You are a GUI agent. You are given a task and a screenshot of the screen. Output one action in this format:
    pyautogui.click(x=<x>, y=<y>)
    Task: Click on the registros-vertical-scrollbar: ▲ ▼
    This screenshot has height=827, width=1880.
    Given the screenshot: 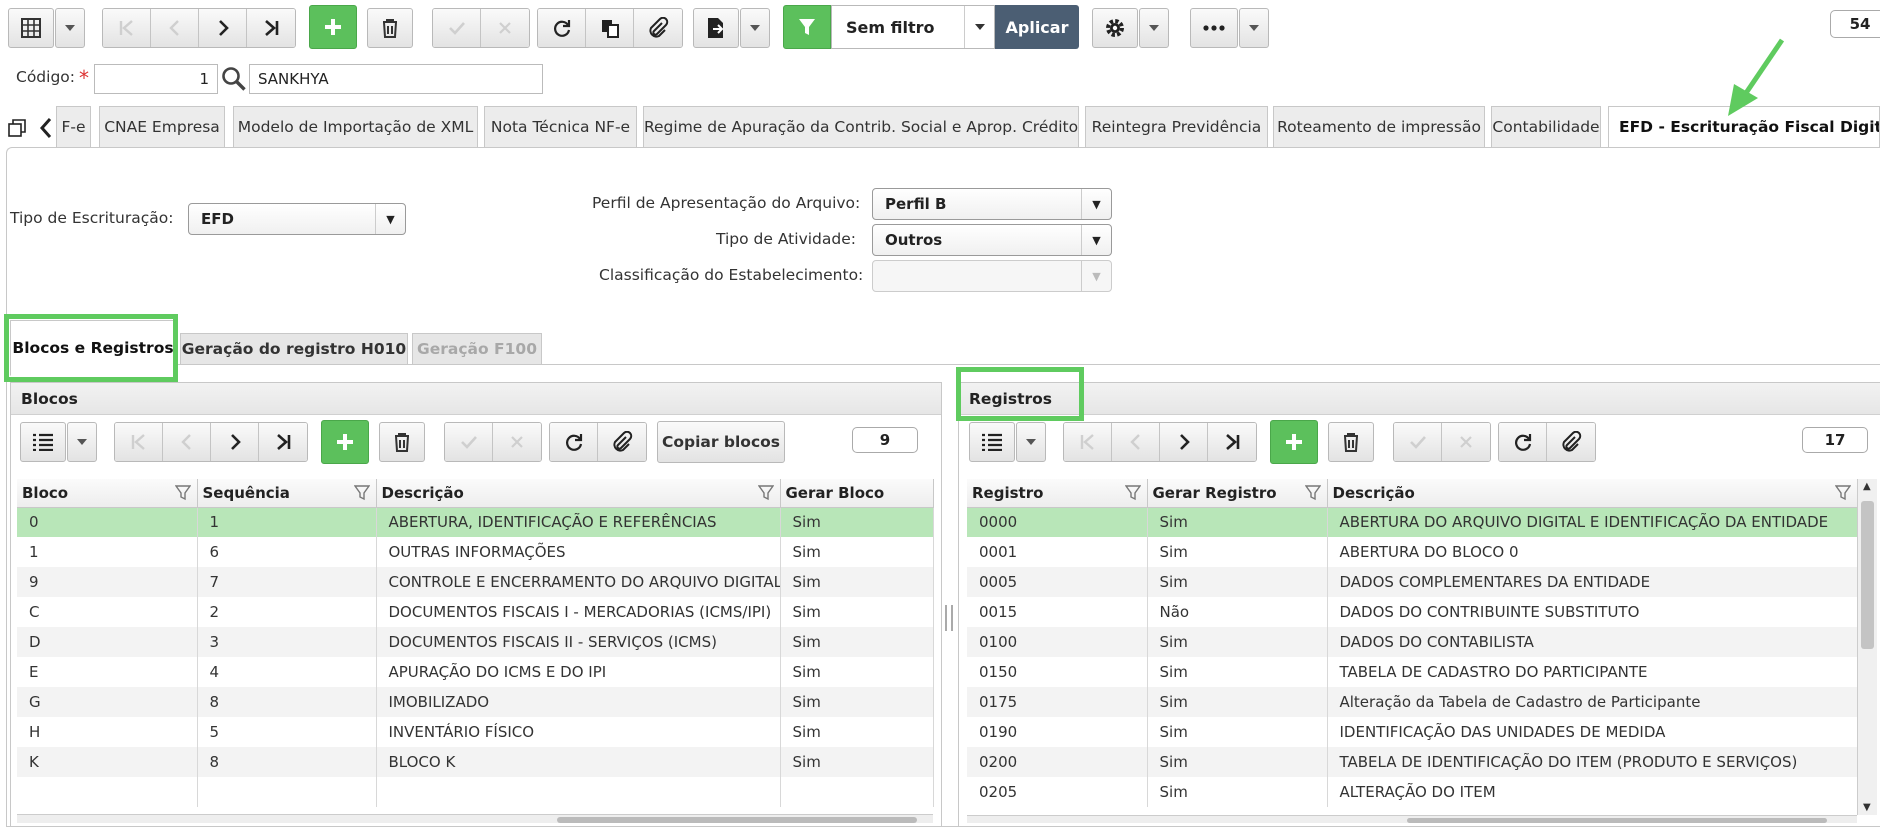 What is the action you would take?
    pyautogui.click(x=1867, y=647)
    